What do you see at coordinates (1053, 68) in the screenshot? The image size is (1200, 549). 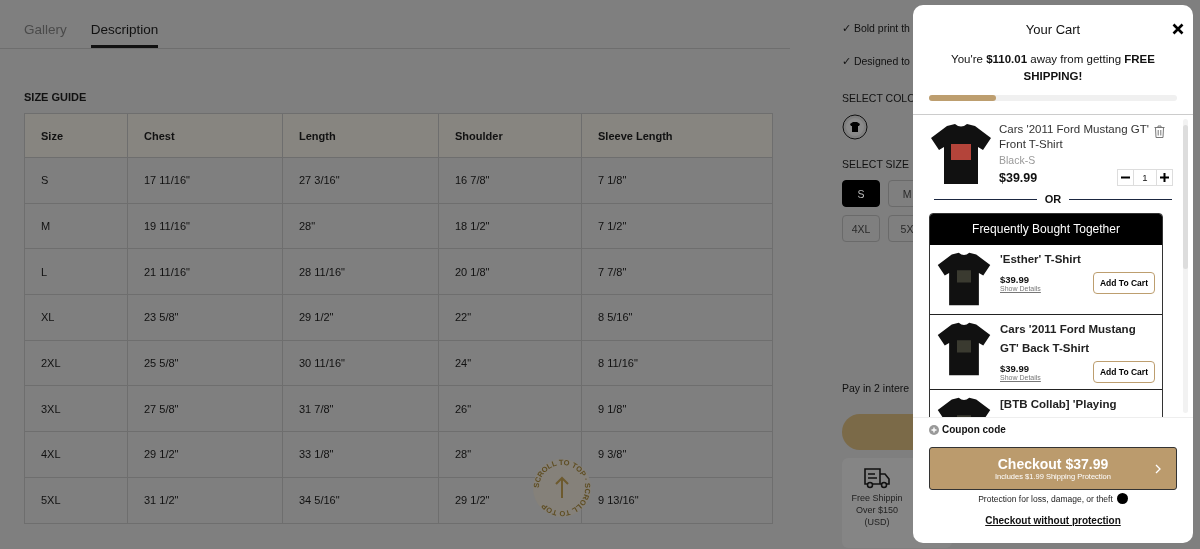 I see `free-shipping-message: You're $110.01 away from getting FREE SHIPPING!` at bounding box center [1053, 68].